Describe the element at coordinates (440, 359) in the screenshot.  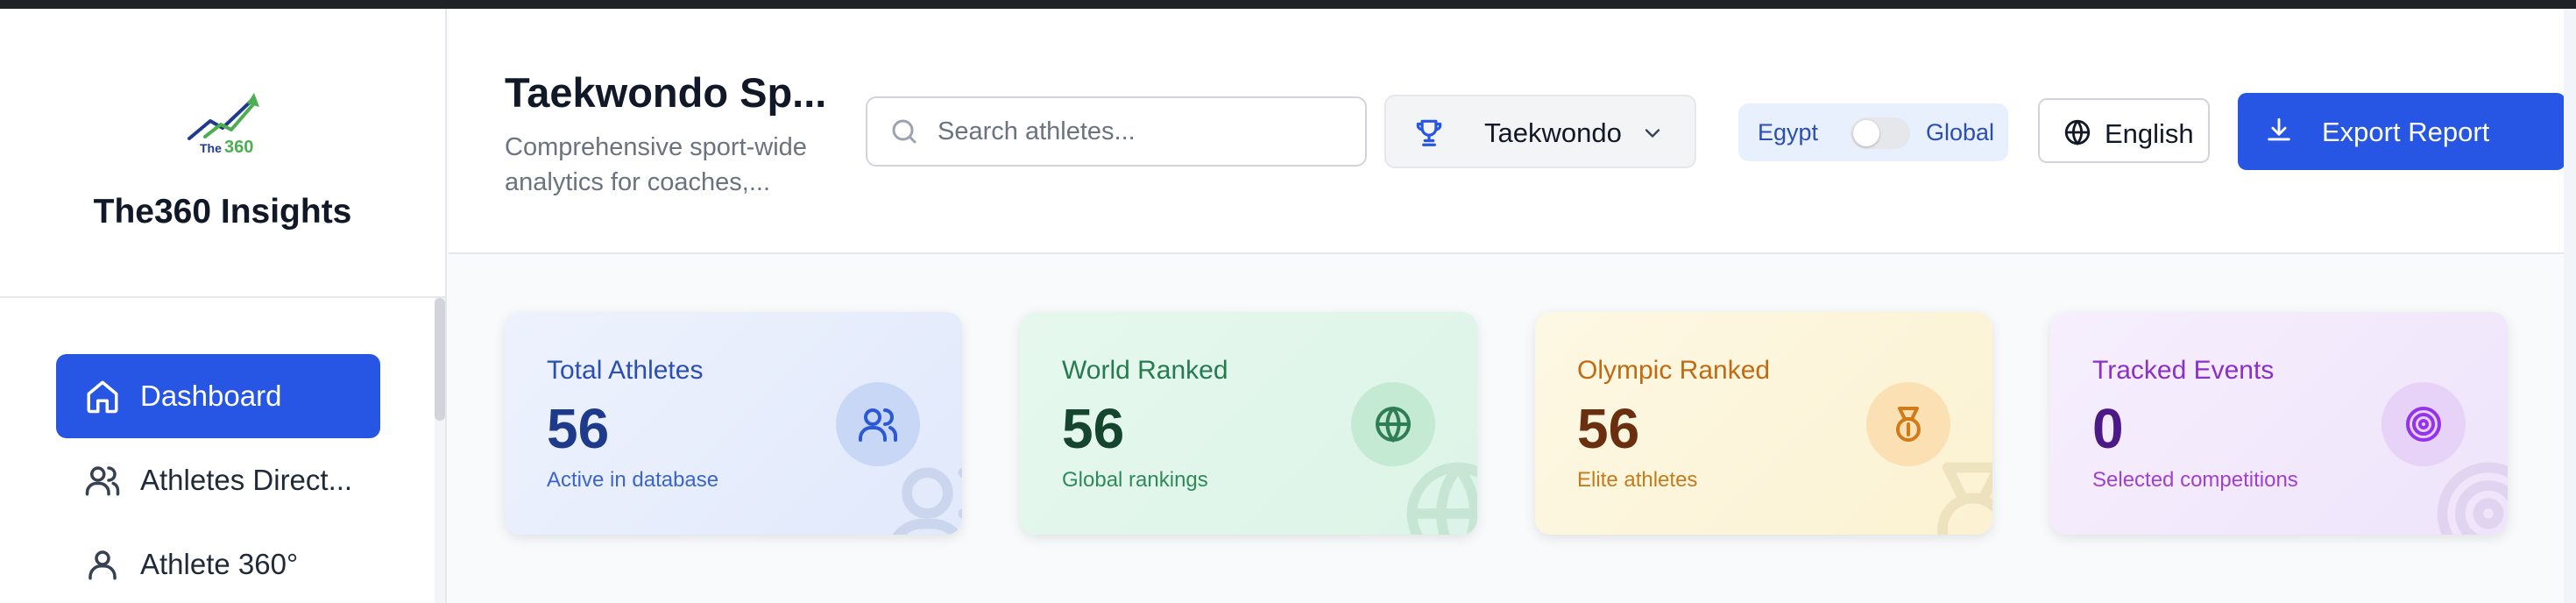
I see `sidebar-scrollbar` at that location.